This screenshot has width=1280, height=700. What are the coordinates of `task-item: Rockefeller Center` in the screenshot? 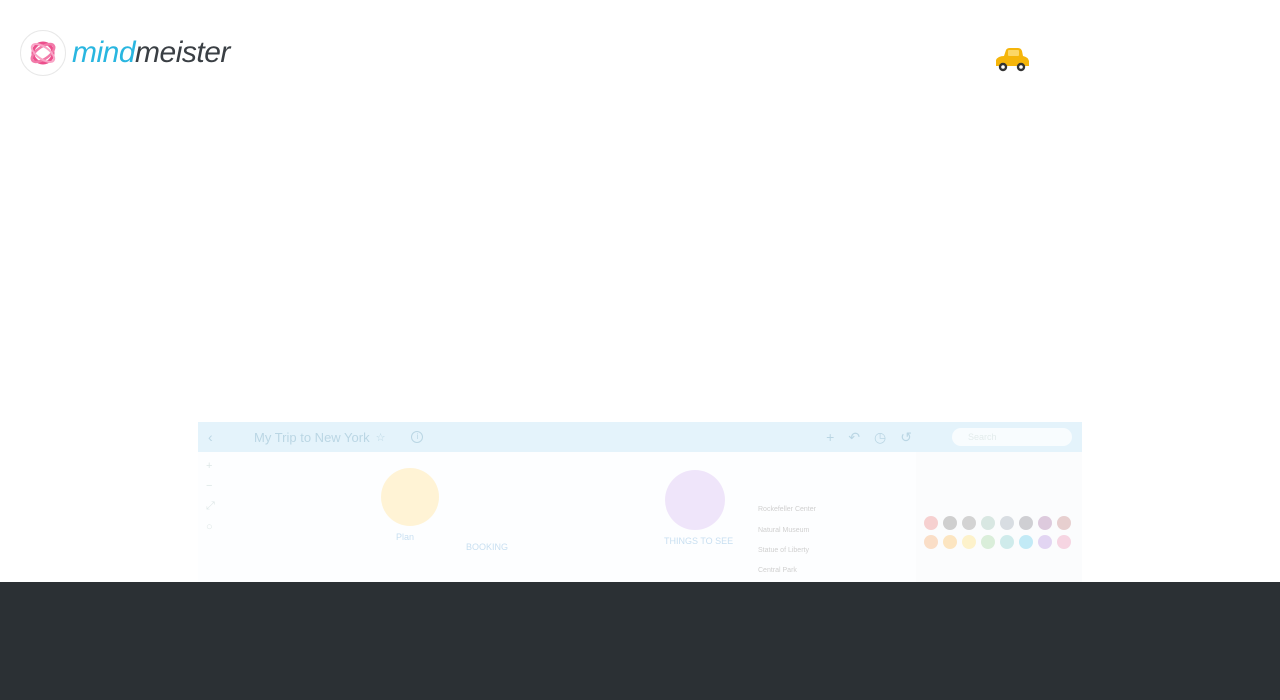 It's located at (787, 509).